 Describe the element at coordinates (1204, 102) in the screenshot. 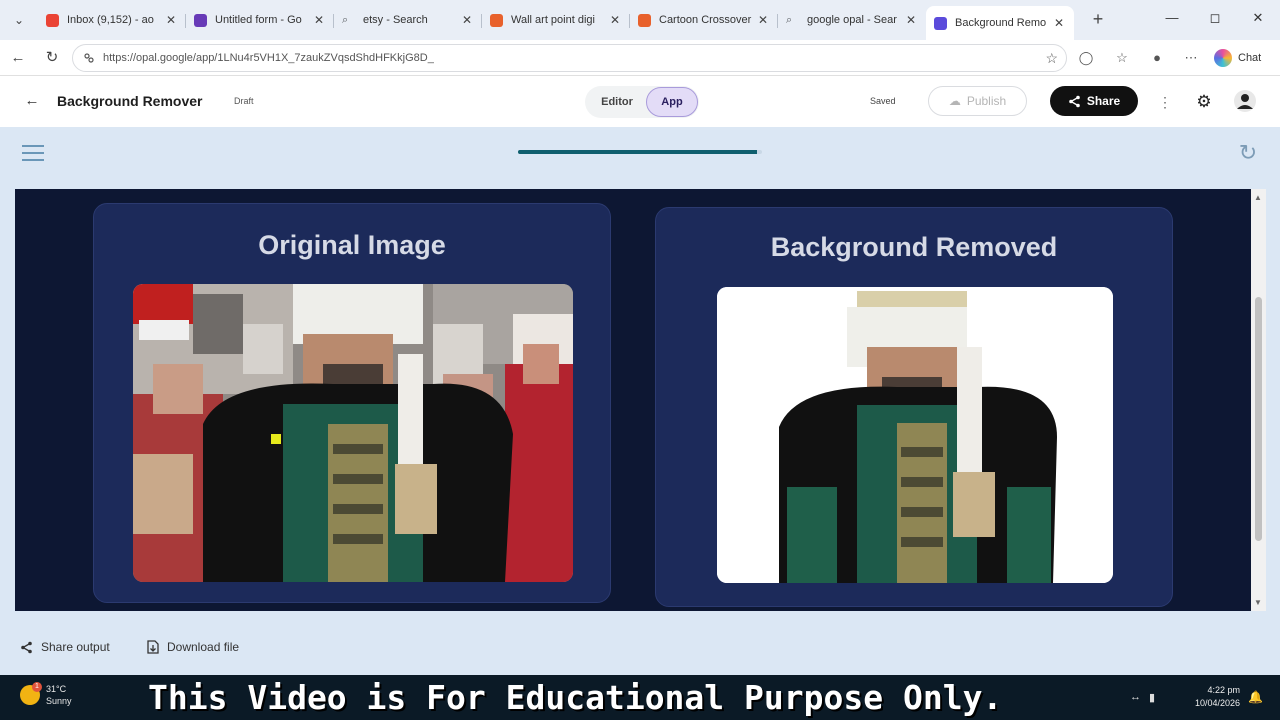

I see `gear-icon: ⚙` at that location.